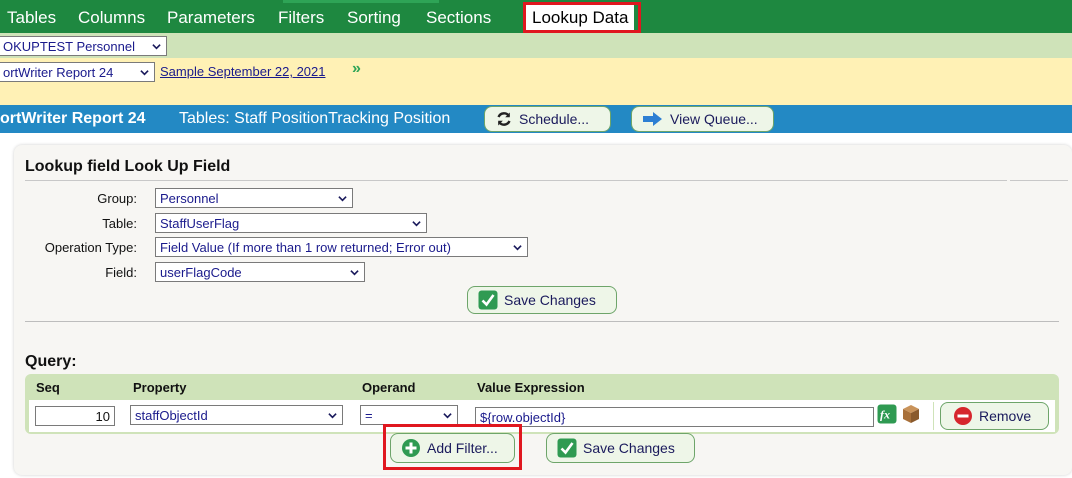 This screenshot has width=1072, height=478. Describe the element at coordinates (411, 448) in the screenshot. I see `plus-circle-icon` at that location.